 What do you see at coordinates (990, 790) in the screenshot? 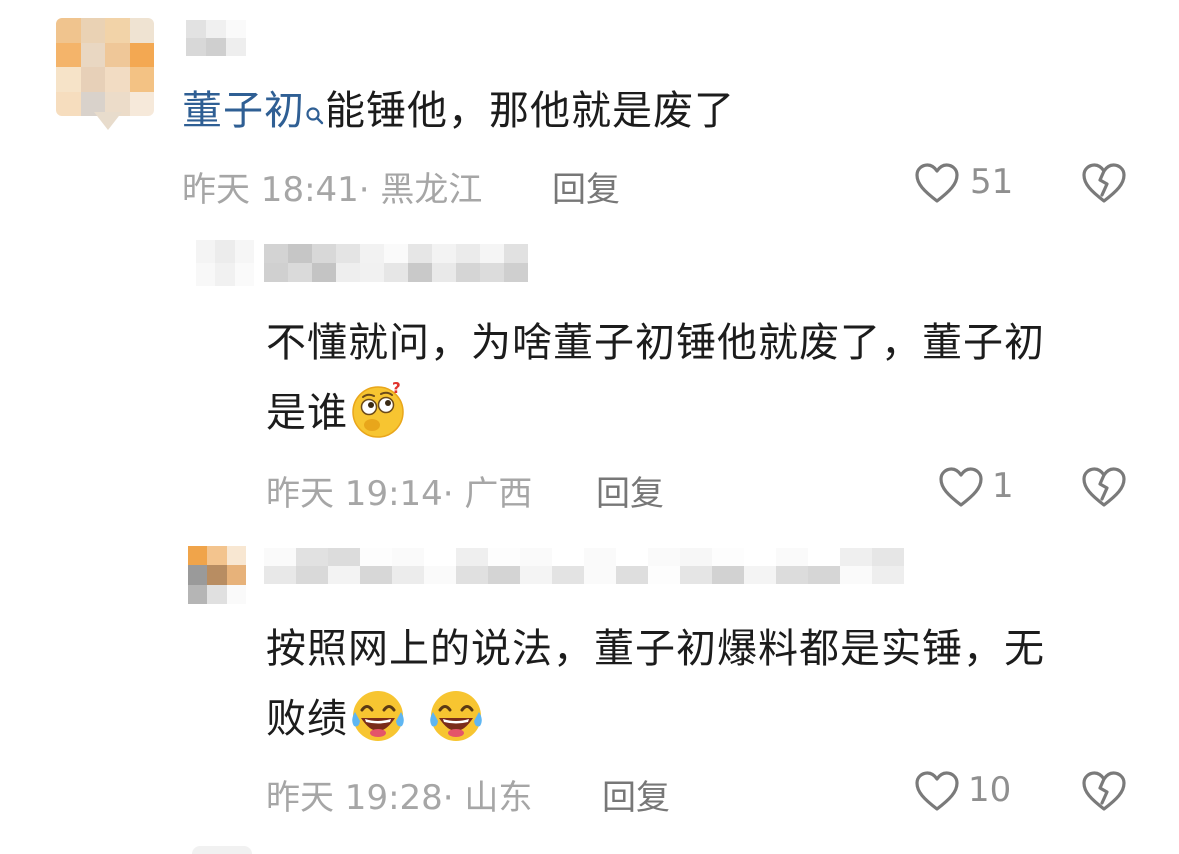
I see `like-count: 10` at bounding box center [990, 790].